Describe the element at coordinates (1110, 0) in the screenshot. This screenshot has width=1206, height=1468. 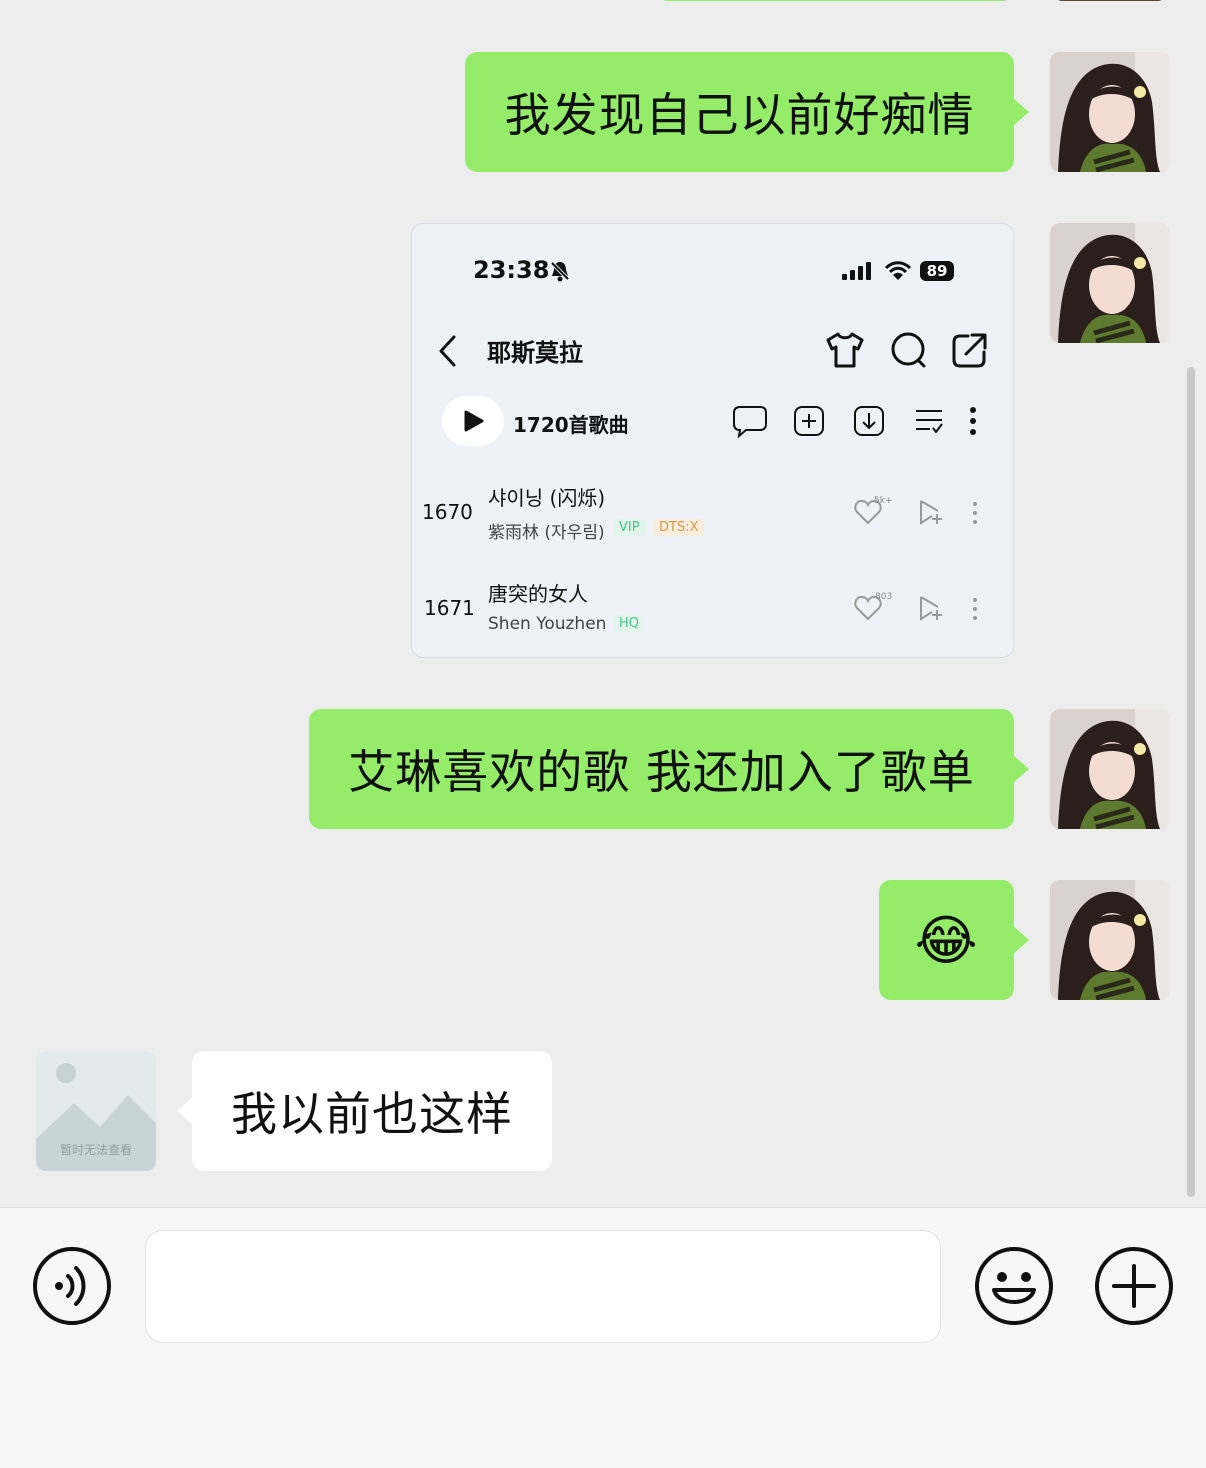
I see `partial-avatar` at that location.